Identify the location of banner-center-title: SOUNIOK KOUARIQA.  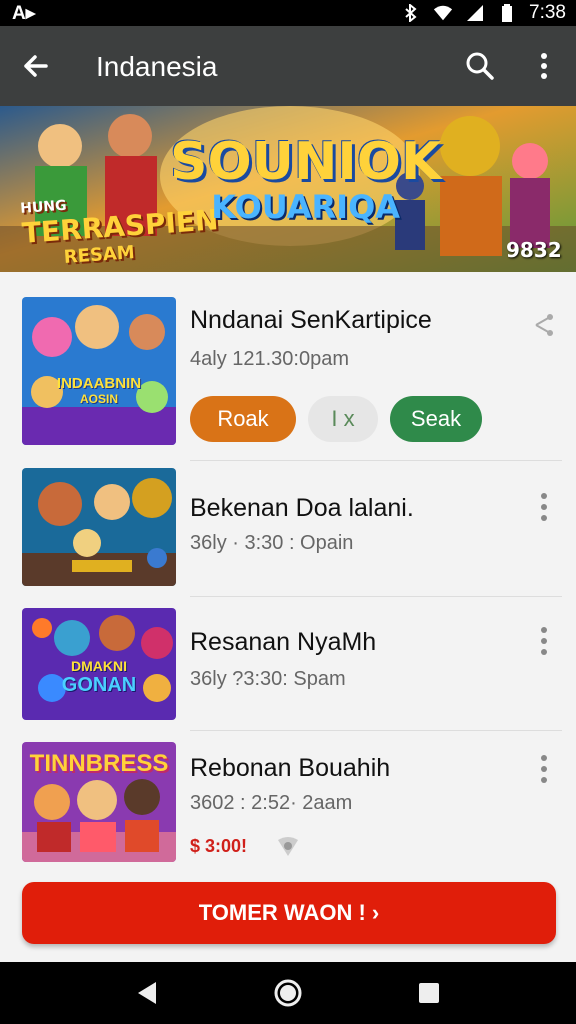
(305, 179).